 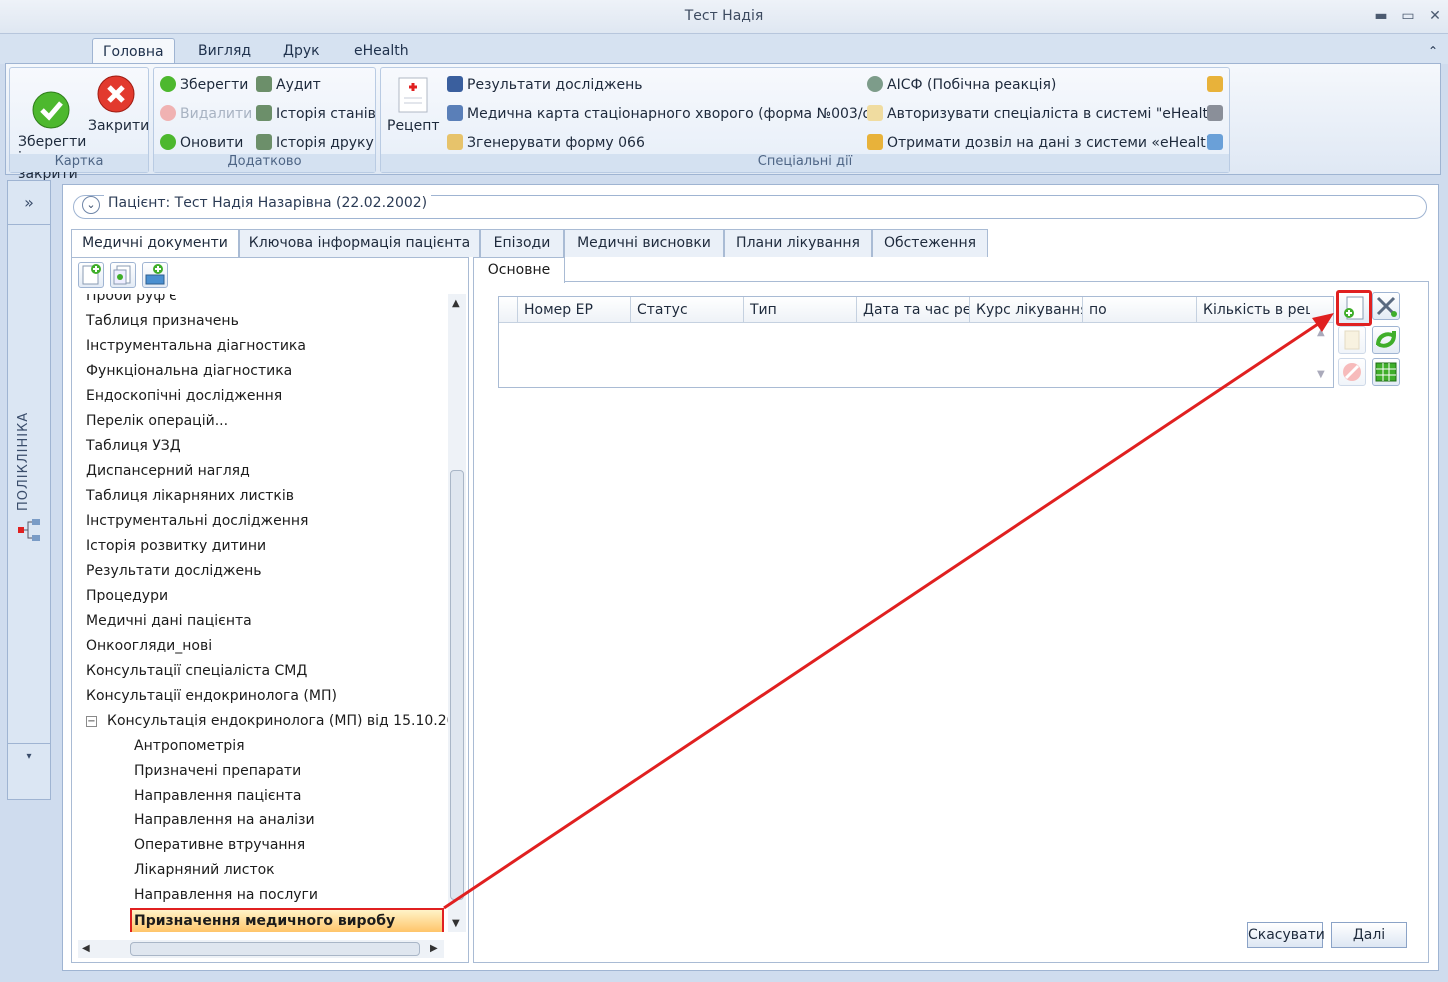 What do you see at coordinates (519, 270) in the screenshot?
I see `tab-osnovne: Основне` at bounding box center [519, 270].